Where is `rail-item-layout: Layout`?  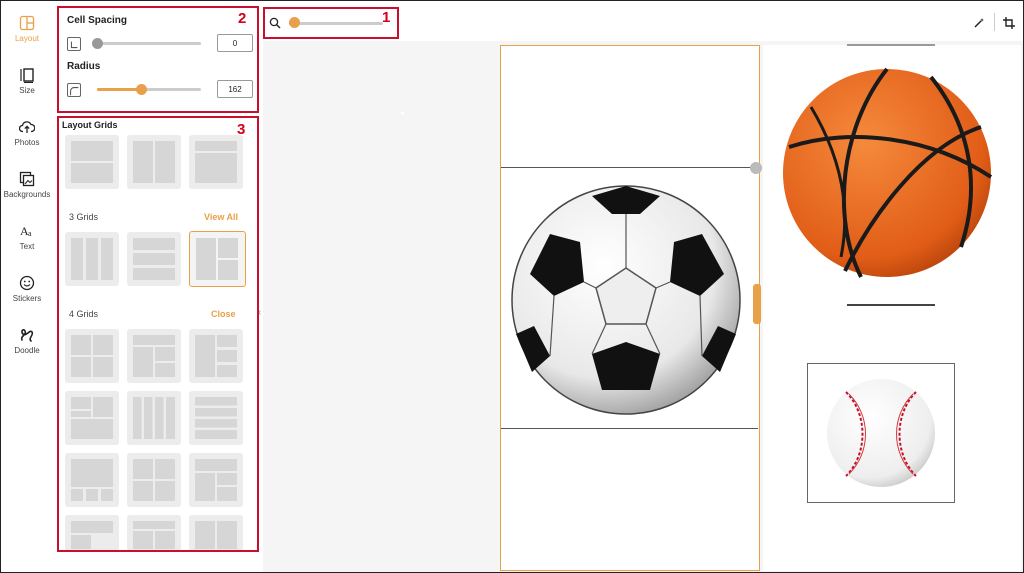
rail-item-layout: Layout is located at coordinates (27, 39).